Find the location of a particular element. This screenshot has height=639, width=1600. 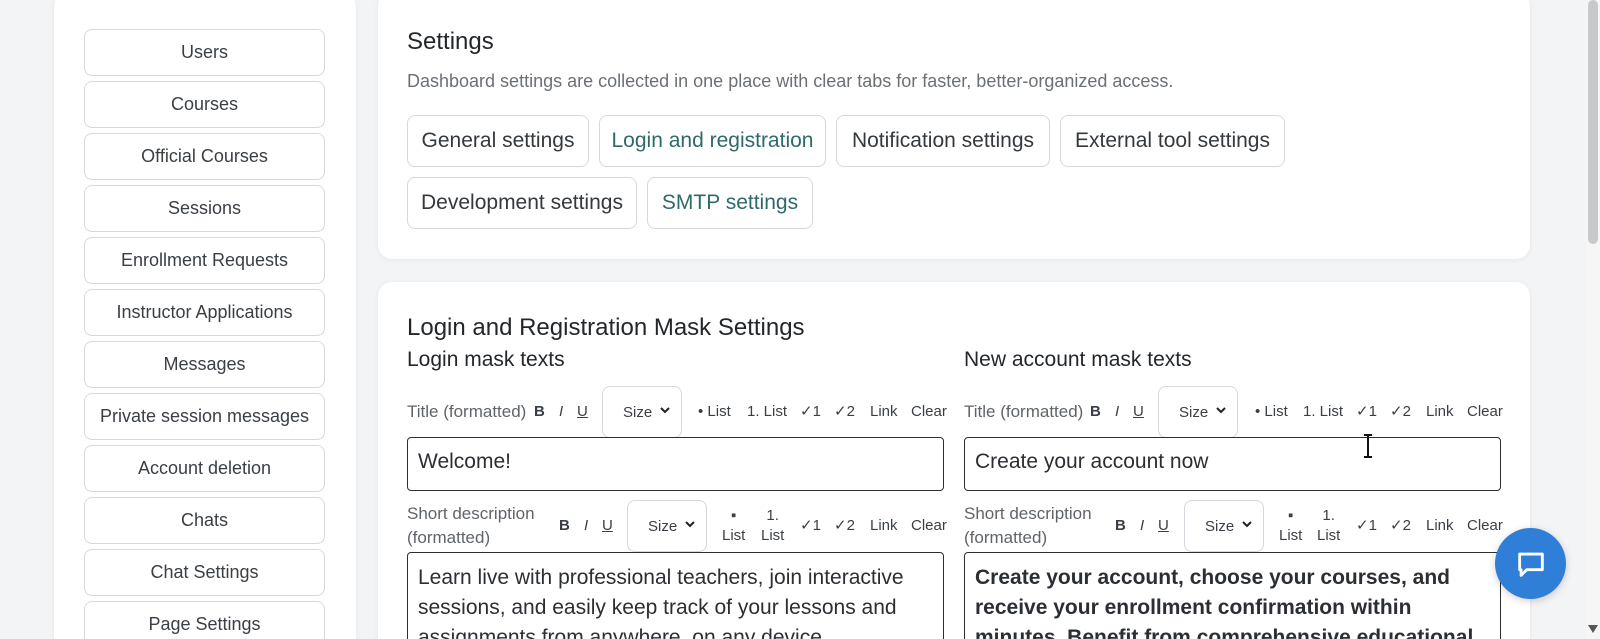

login-desc-ordered-list-button: 1. List is located at coordinates (772, 526).